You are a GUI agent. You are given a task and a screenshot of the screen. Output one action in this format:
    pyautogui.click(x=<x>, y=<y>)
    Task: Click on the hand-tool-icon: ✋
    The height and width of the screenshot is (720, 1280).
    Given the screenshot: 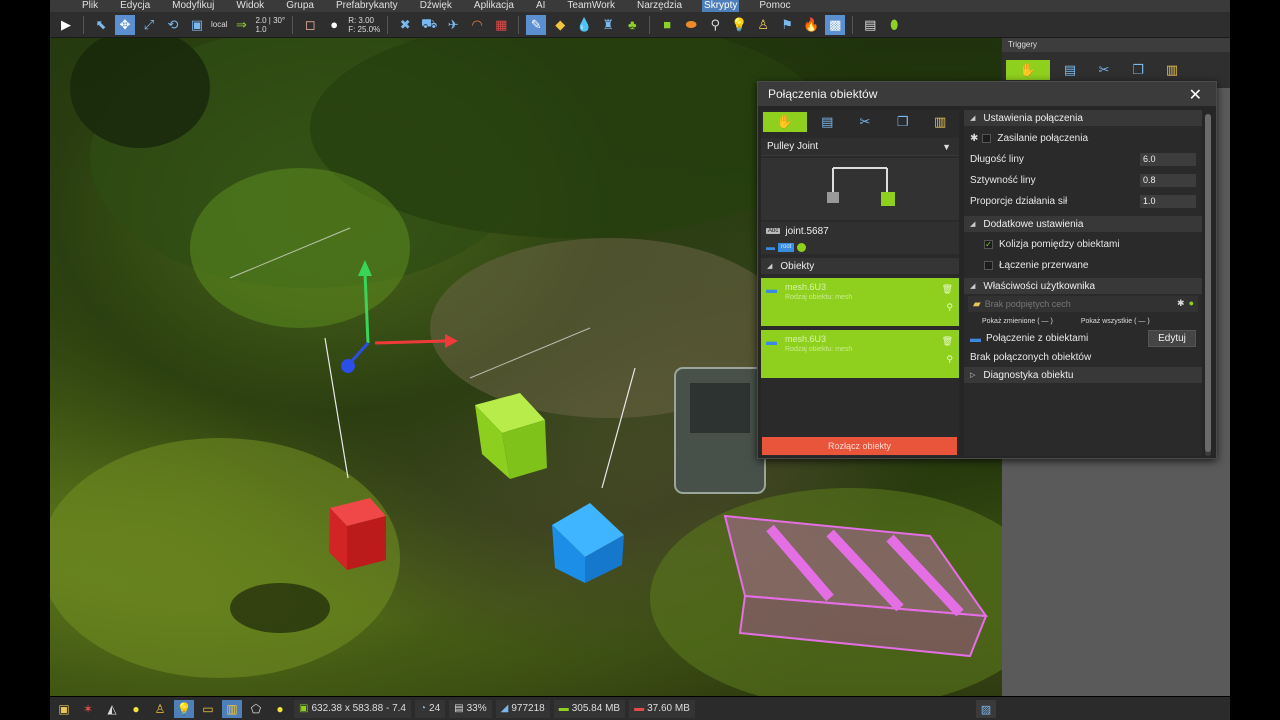 What is the action you would take?
    pyautogui.click(x=1028, y=70)
    